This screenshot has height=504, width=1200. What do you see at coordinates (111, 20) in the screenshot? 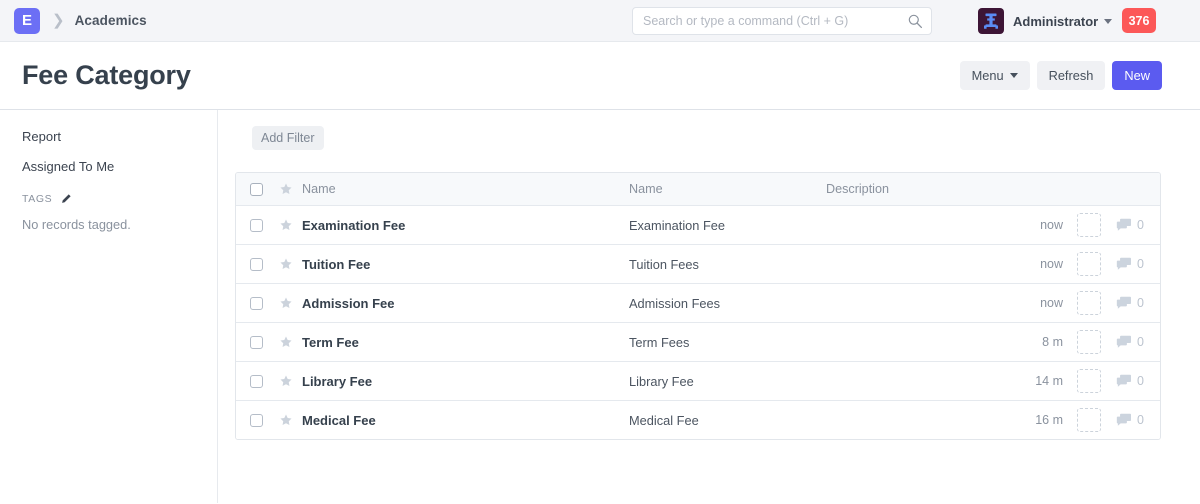
I see `breadcrumb: Academics` at bounding box center [111, 20].